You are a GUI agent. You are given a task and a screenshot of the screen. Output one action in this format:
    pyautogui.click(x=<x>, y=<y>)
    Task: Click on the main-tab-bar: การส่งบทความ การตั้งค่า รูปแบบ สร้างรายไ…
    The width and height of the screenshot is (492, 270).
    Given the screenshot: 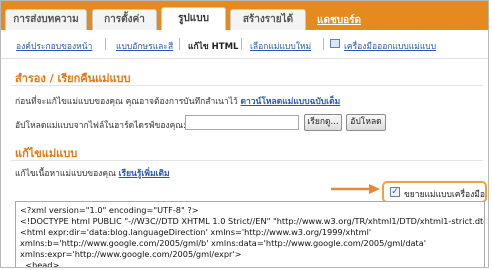 What is the action you would take?
    pyautogui.click(x=244, y=15)
    